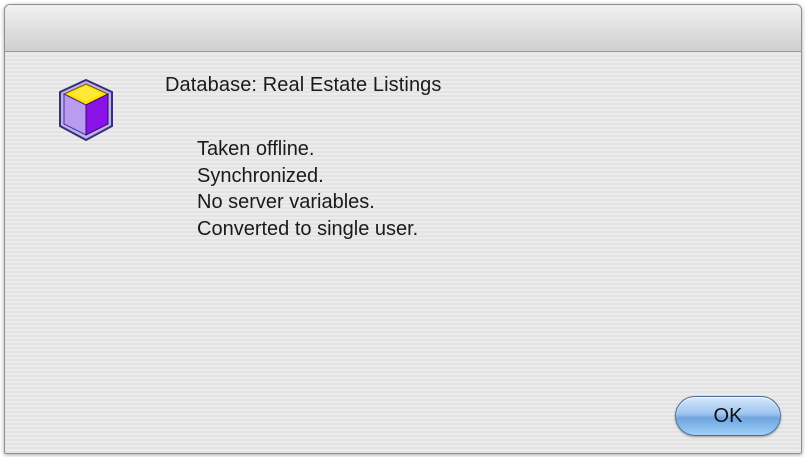  Describe the element at coordinates (286, 202) in the screenshot. I see `message-line: No server variables.` at that location.